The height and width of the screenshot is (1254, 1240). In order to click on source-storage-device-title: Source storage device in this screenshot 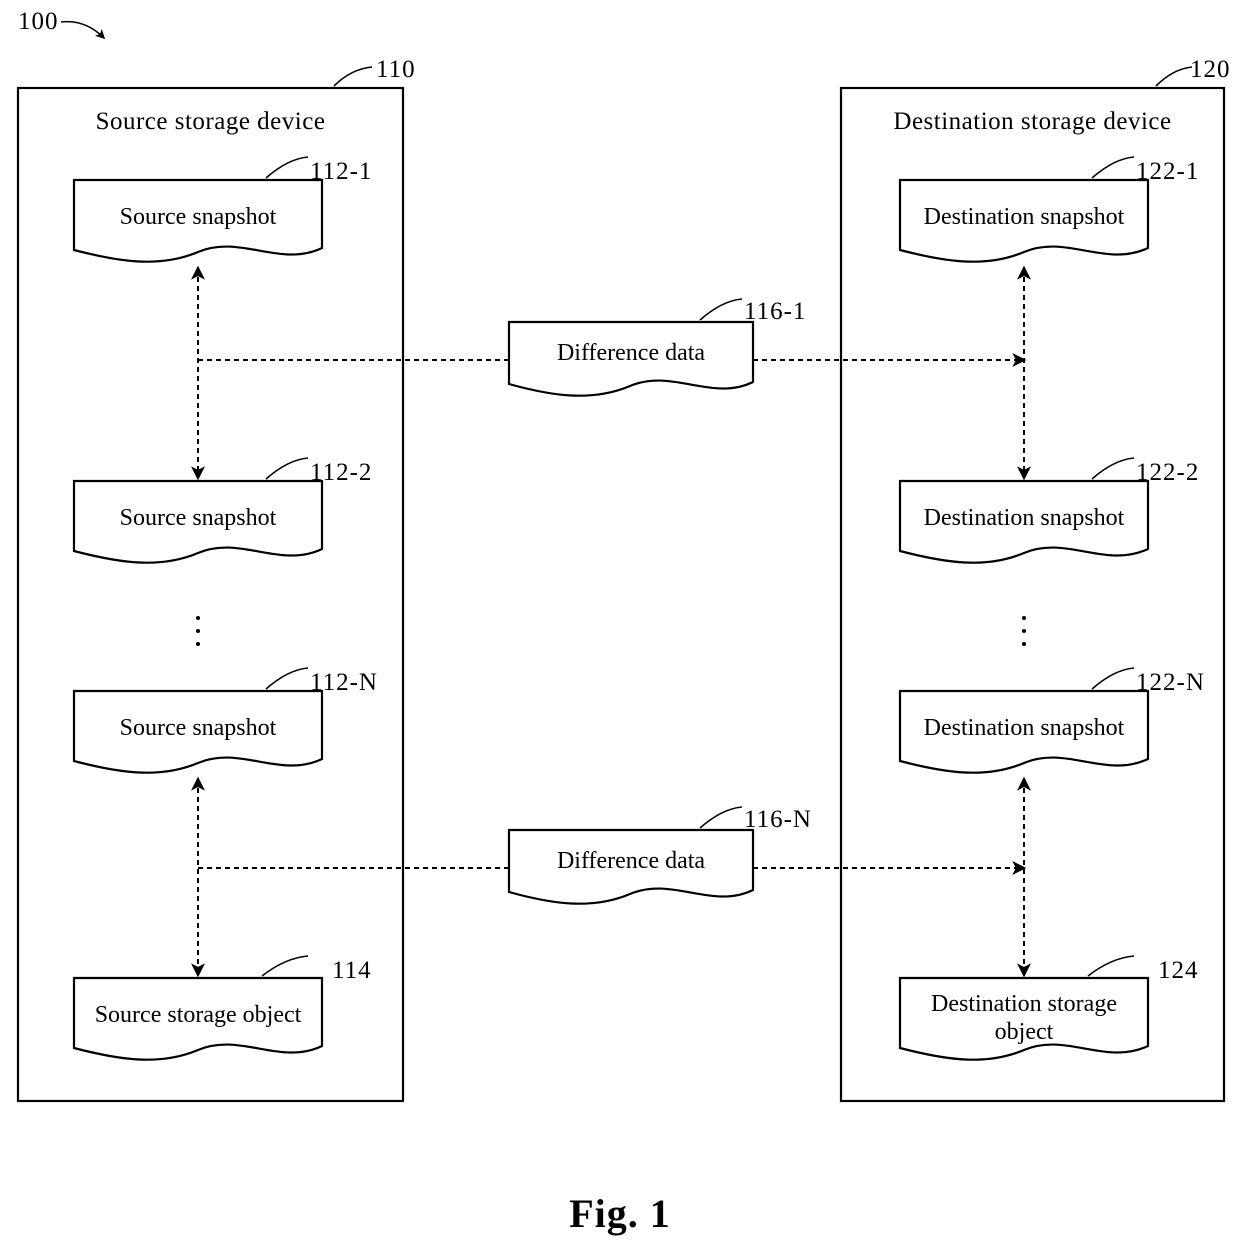, I will do `click(210, 121)`.